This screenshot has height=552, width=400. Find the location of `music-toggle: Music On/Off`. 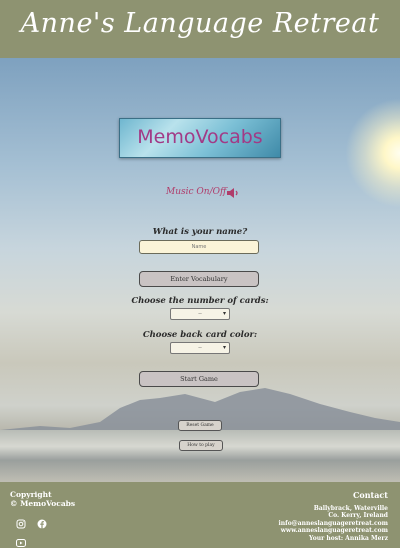

music-toggle: Music On/Off is located at coordinates (205, 194).